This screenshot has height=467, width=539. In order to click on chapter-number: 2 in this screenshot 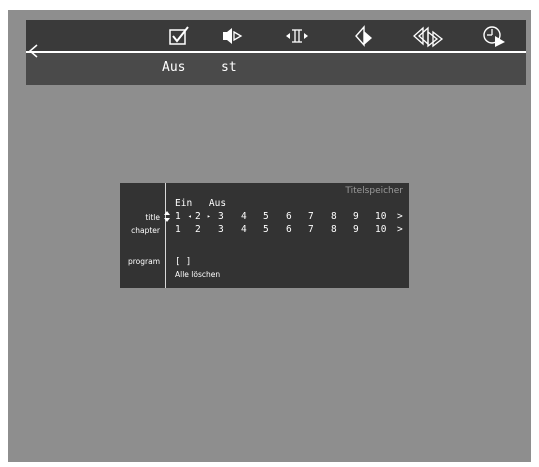, I will do `click(202, 229)`.